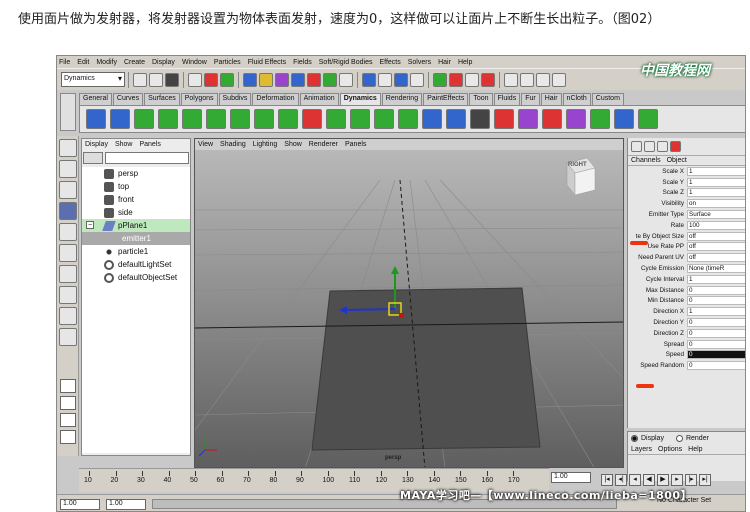  Describe the element at coordinates (68, 190) in the screenshot. I see `paint-select-tool-icon` at that location.